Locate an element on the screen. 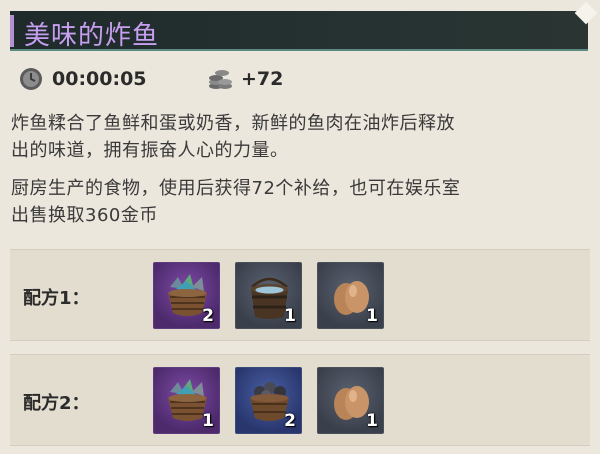 Image resolution: width=600 pixels, height=454 pixels. supply-stat: +72 is located at coordinates (245, 79).